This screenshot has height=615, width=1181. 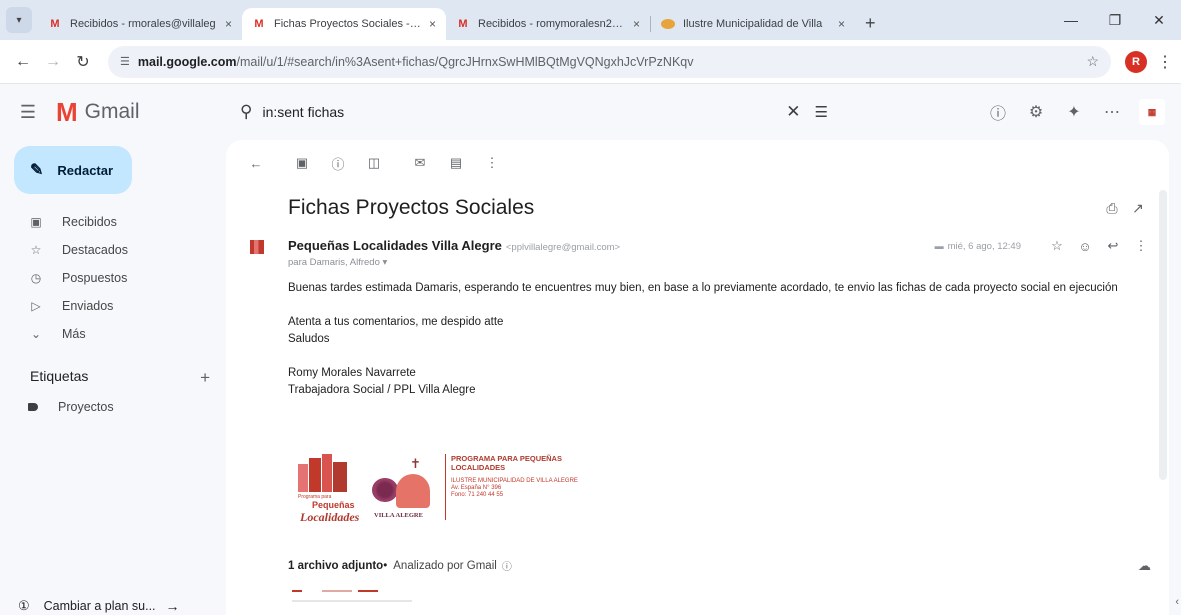 What do you see at coordinates (1138, 208) in the screenshot?
I see `open-new-window-icon: ↗` at bounding box center [1138, 208].